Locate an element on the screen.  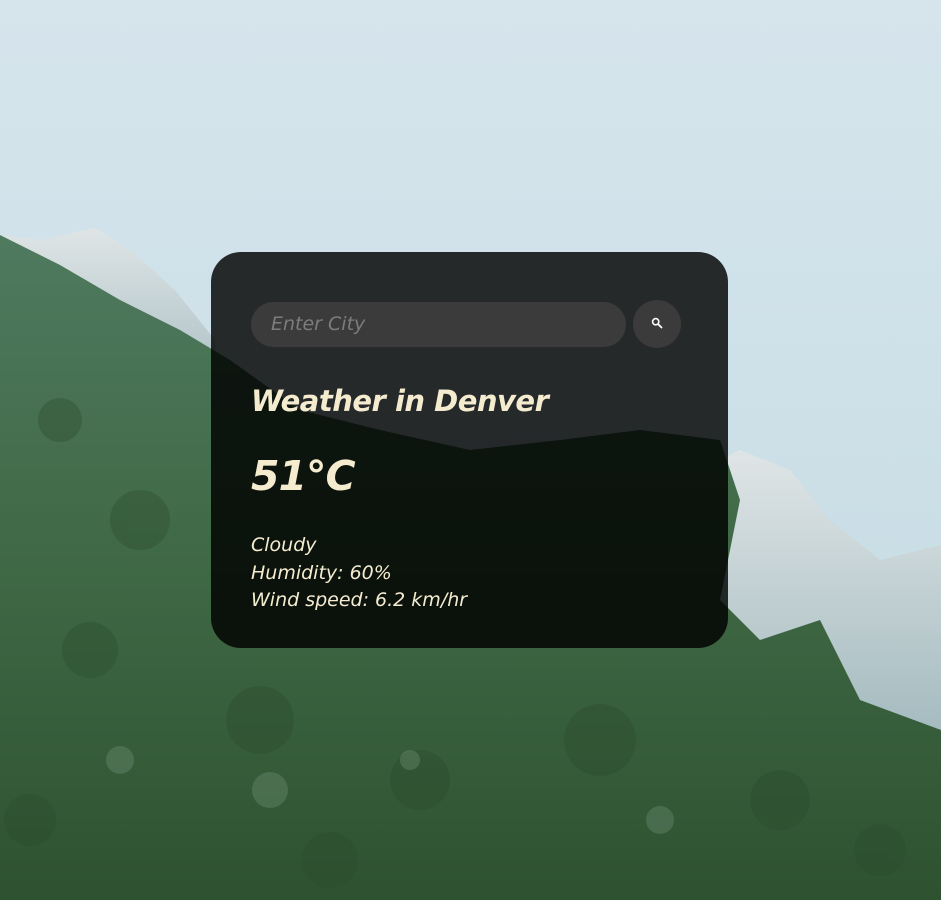
search-bar is located at coordinates (469, 324).